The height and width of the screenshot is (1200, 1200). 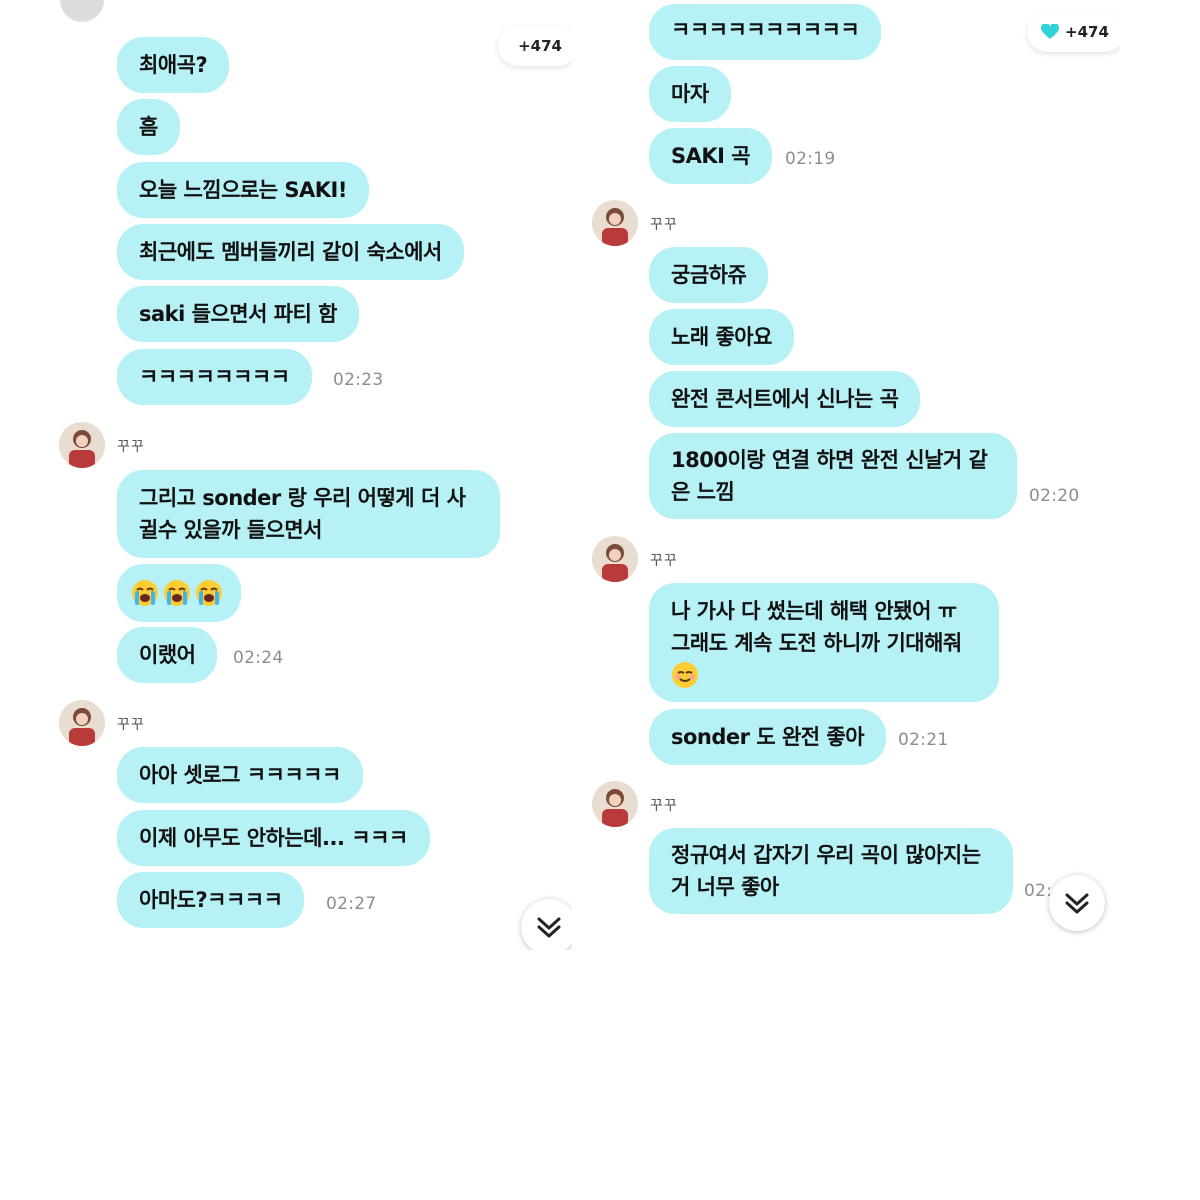 I want to click on message-bubble: ㅋㅋㅋㅋㅋㅋㅋㅋㅋㅋ, so click(x=765, y=32).